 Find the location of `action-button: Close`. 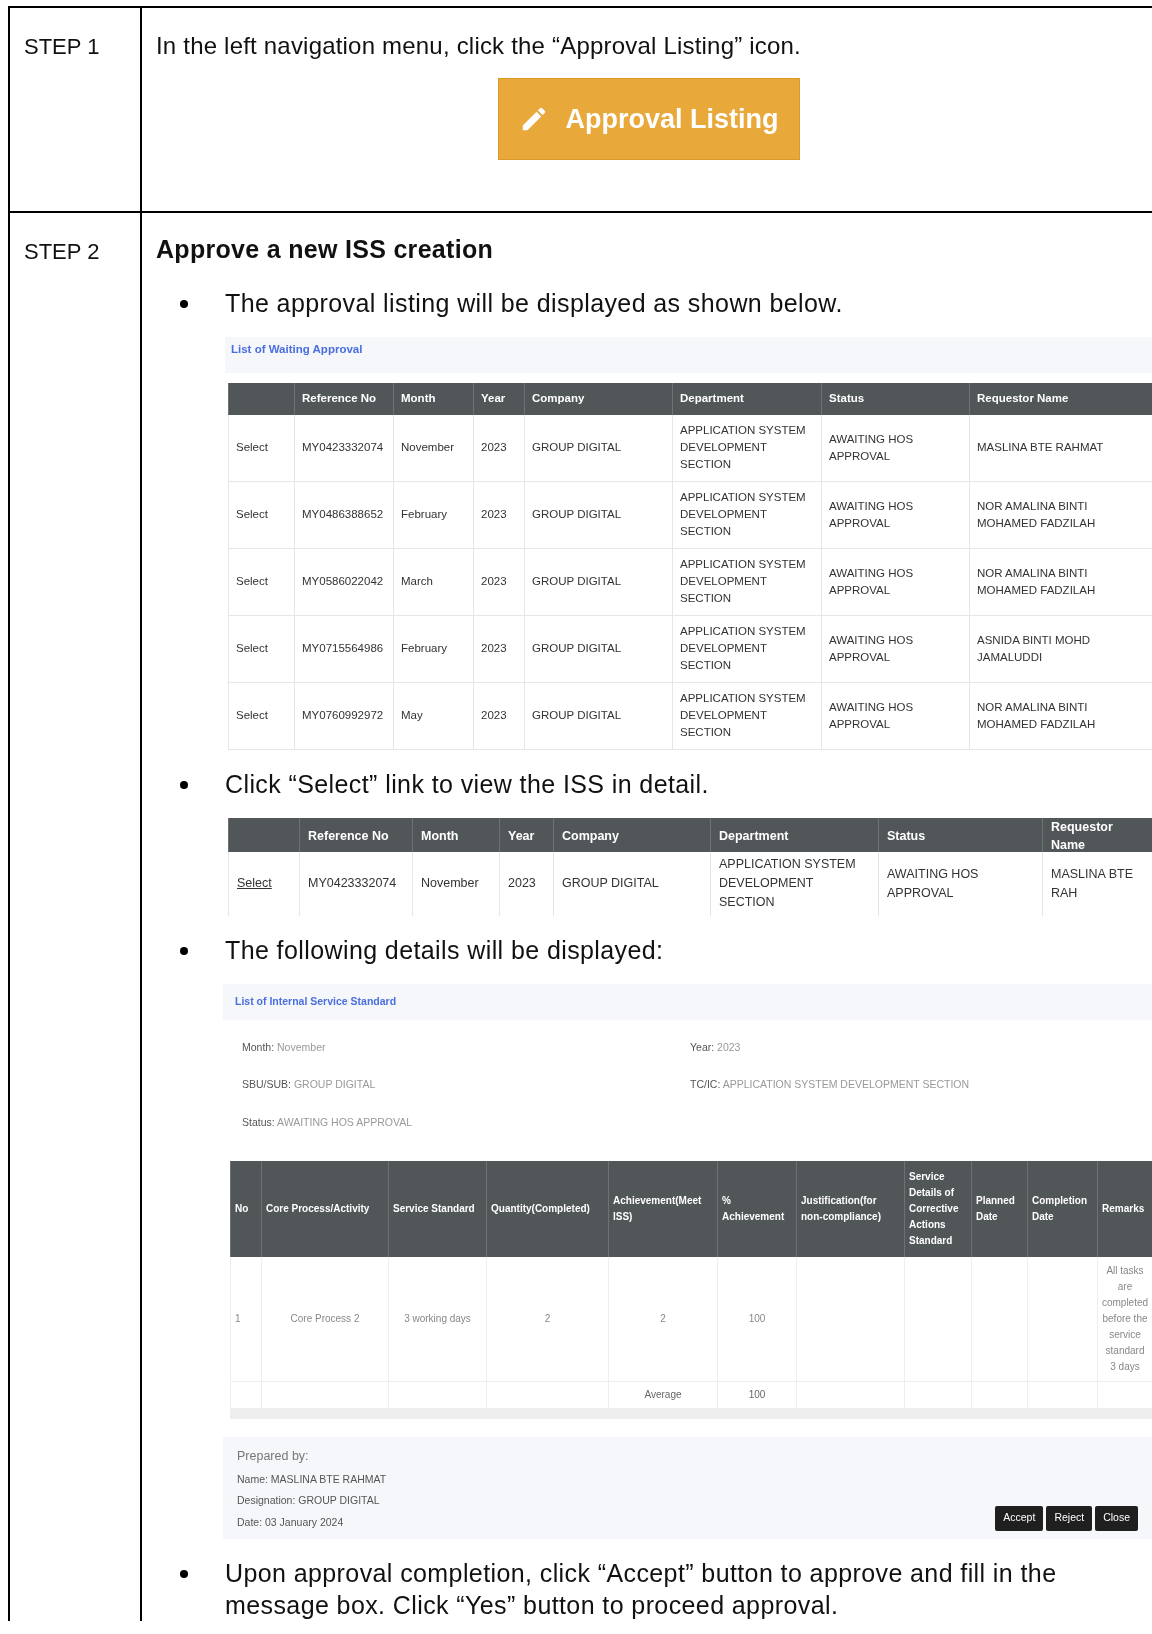

action-button: Close is located at coordinates (1116, 1518).